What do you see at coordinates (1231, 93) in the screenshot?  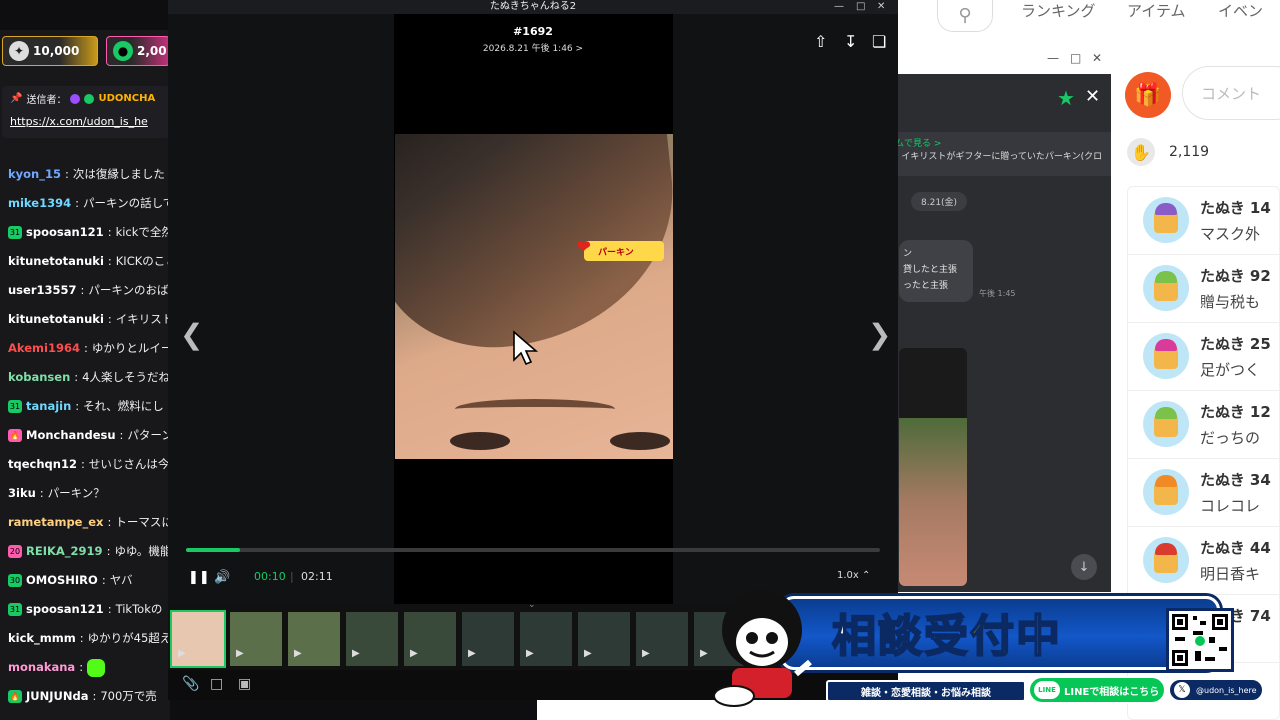 I see `comment-input: コメント` at bounding box center [1231, 93].